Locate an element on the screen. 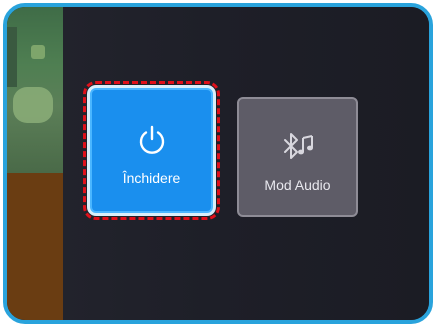 The width and height of the screenshot is (436, 327). background-image is located at coordinates (35, 163).